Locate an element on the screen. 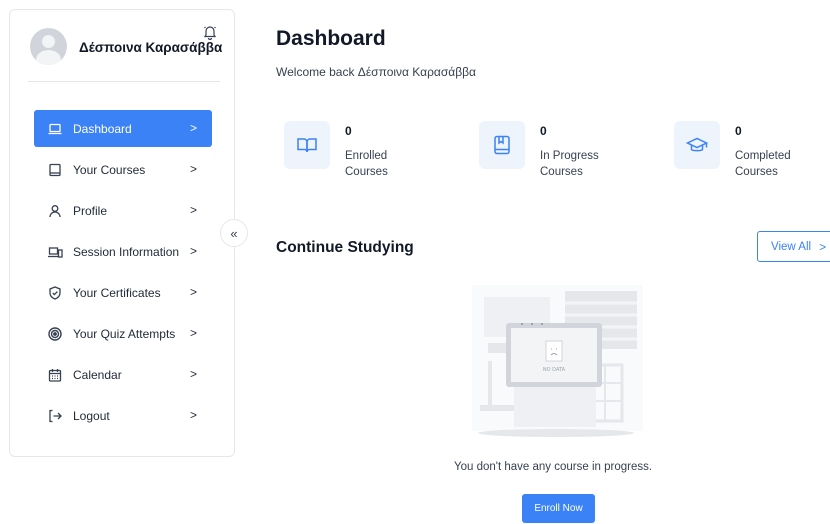 The height and width of the screenshot is (524, 830). sidebar-item-your-quiz-attempts: Your Quiz Attempts > is located at coordinates (123, 333).